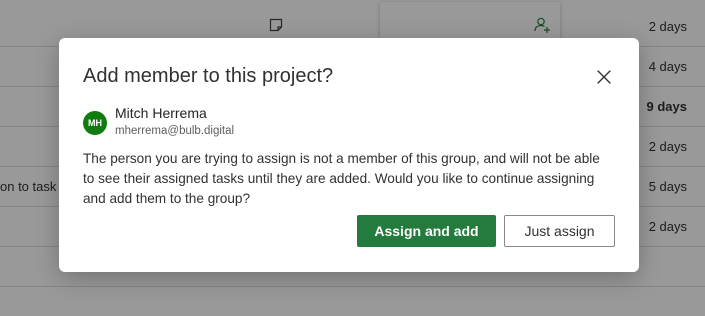 The image size is (705, 316). I want to click on user-email: mherrema@bulb.digital, so click(175, 131).